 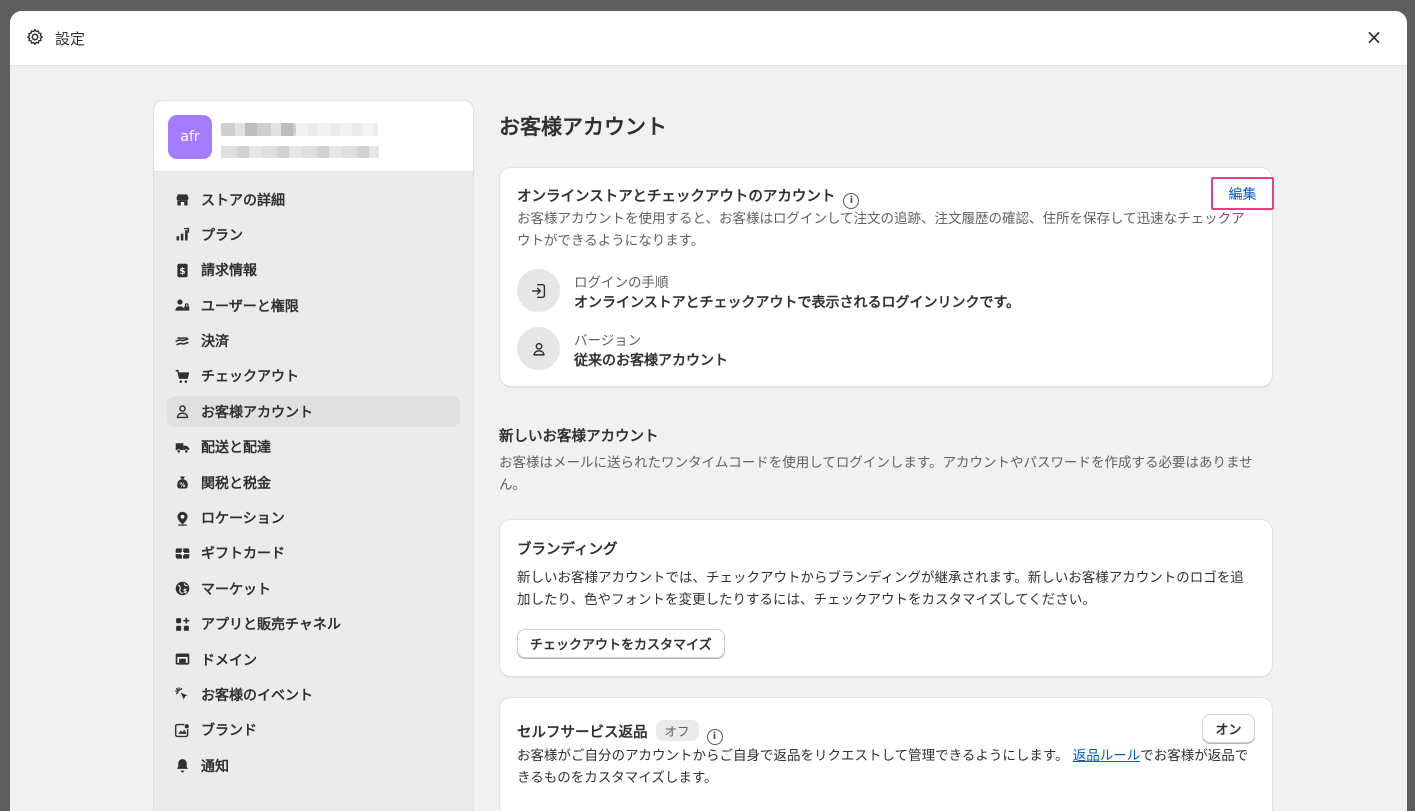 What do you see at coordinates (236, 448) in the screenshot?
I see `sidebar-item-label: 配送と配達` at bounding box center [236, 448].